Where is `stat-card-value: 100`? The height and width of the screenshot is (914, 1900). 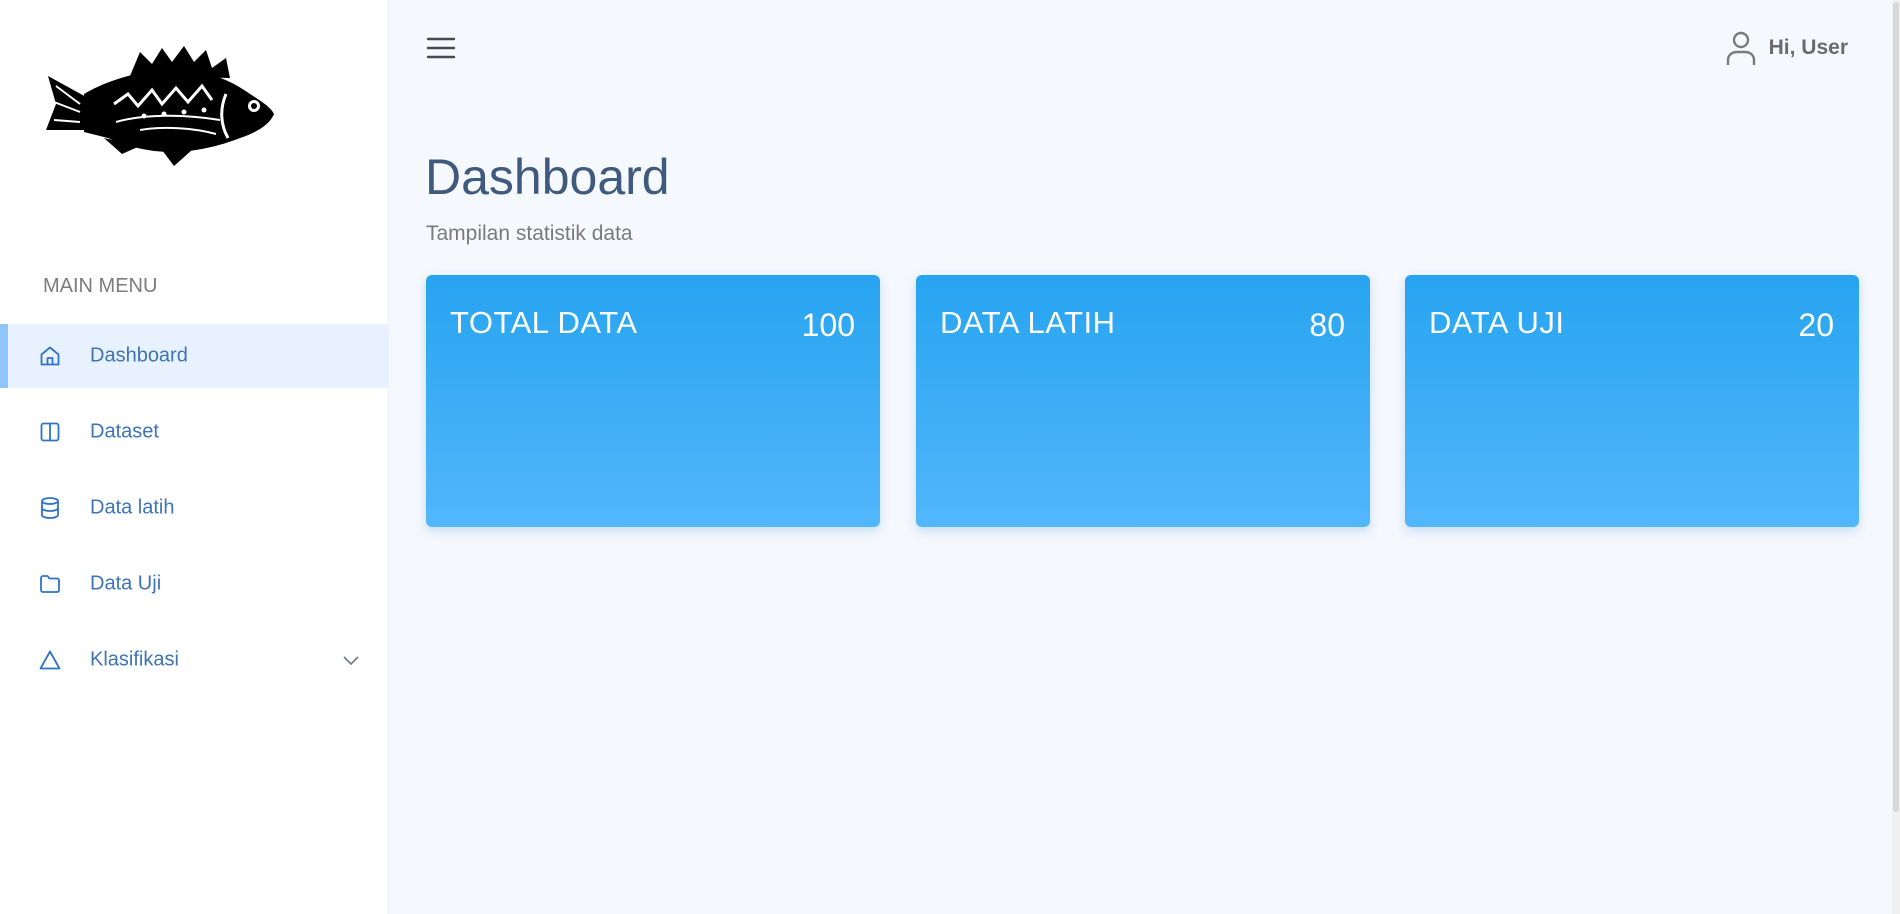
stat-card-value: 100 is located at coordinates (828, 325).